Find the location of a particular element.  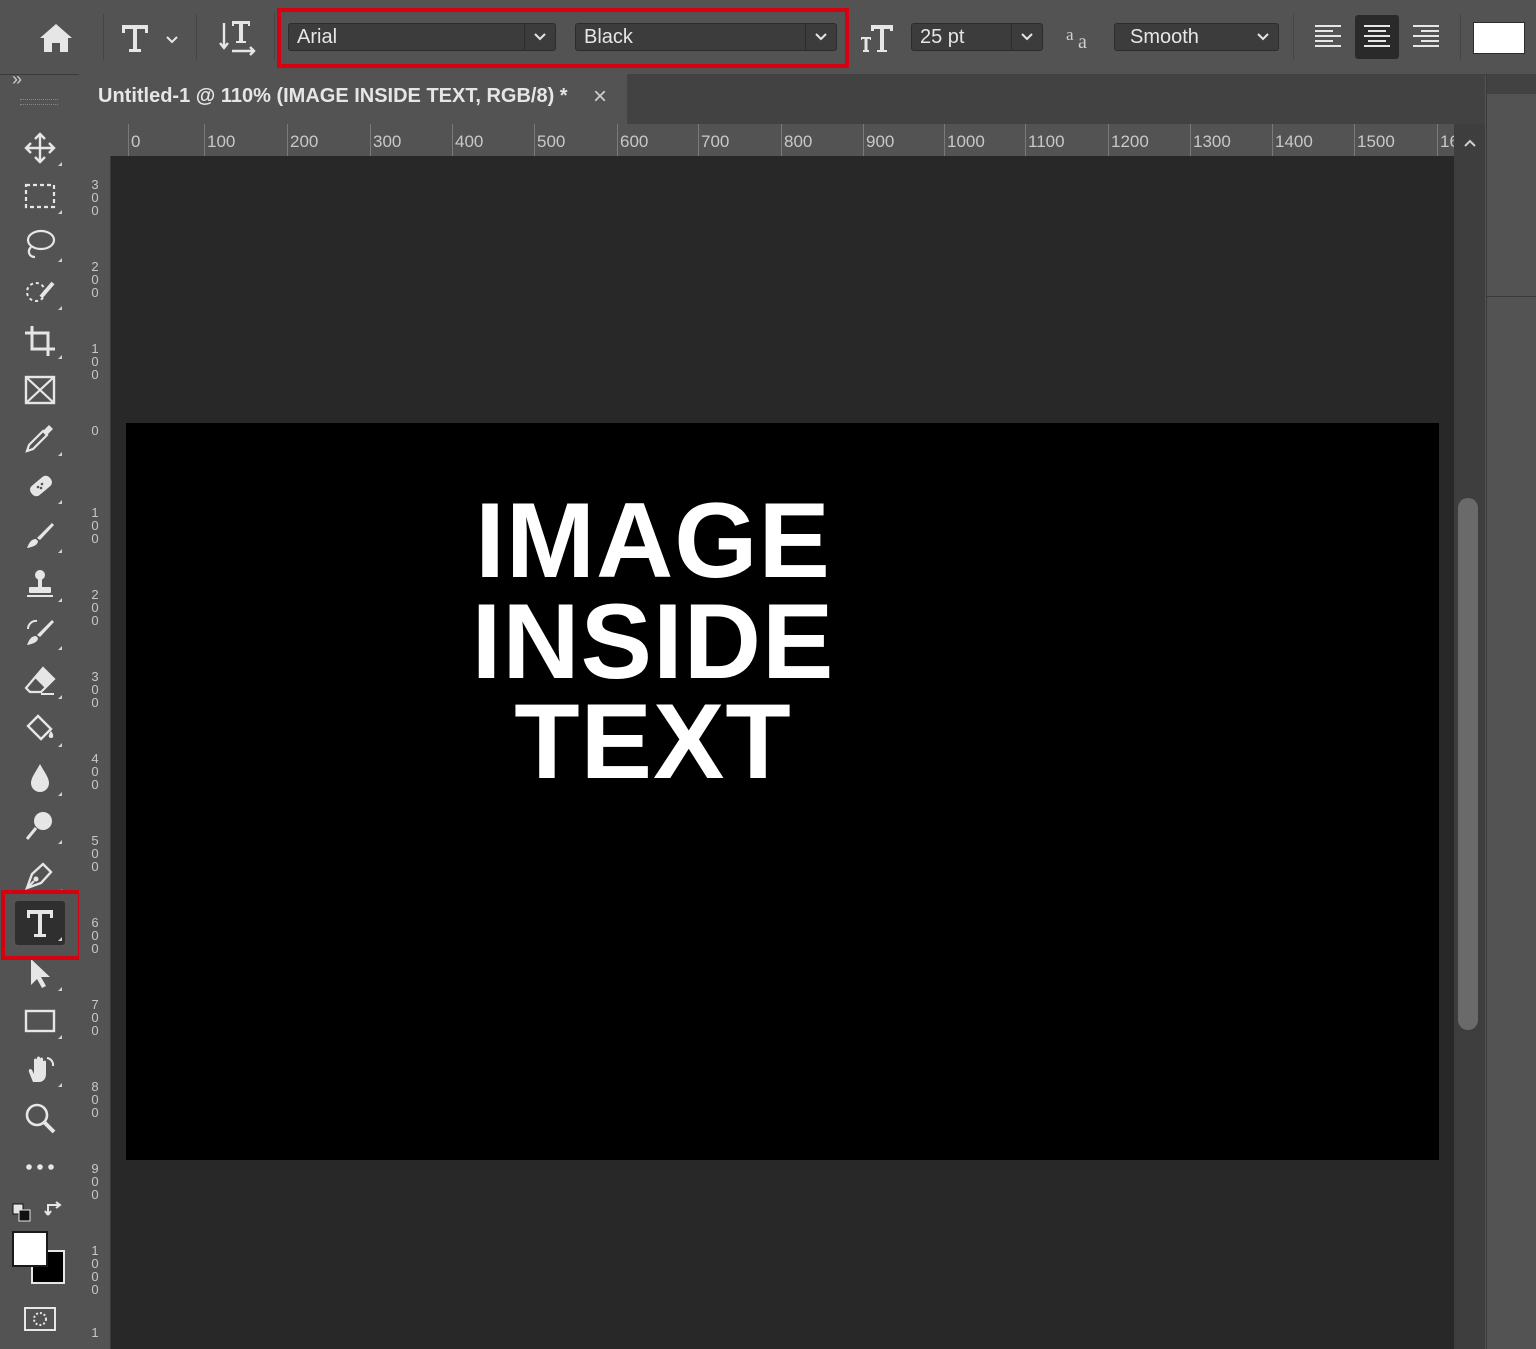

align-center-button is located at coordinates (1377, 37).